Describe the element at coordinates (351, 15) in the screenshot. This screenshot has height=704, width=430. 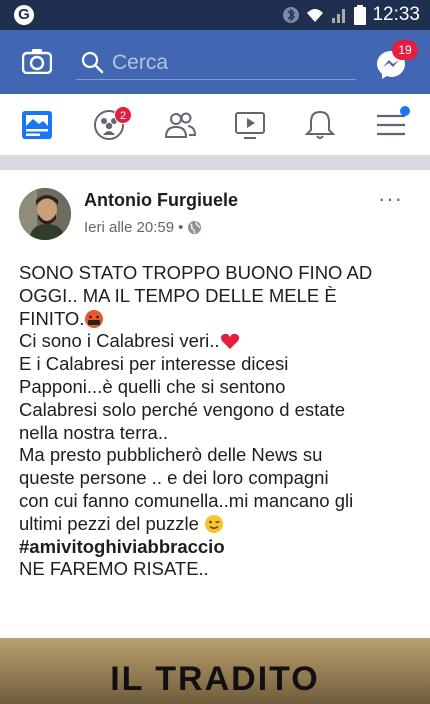
I see `status-icons: 12:33` at that location.